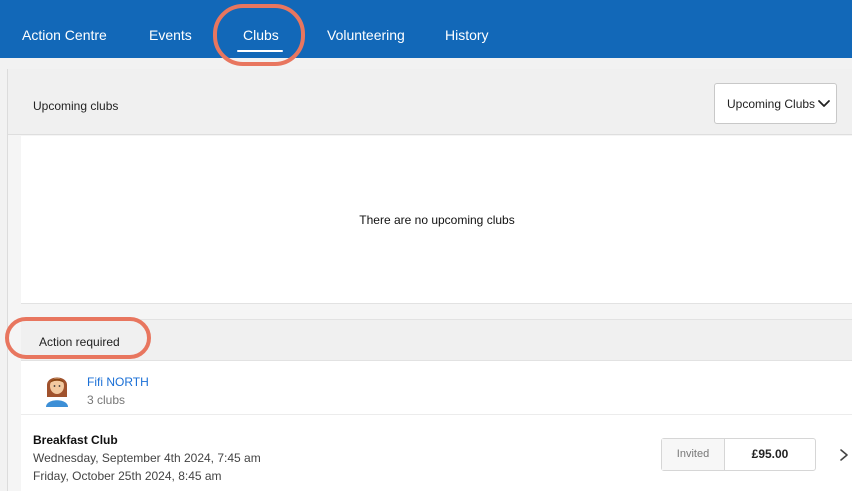 Image resolution: width=852 pixels, height=491 pixels. What do you see at coordinates (738, 454) in the screenshot?
I see `status-price-box: Invited £95.00` at bounding box center [738, 454].